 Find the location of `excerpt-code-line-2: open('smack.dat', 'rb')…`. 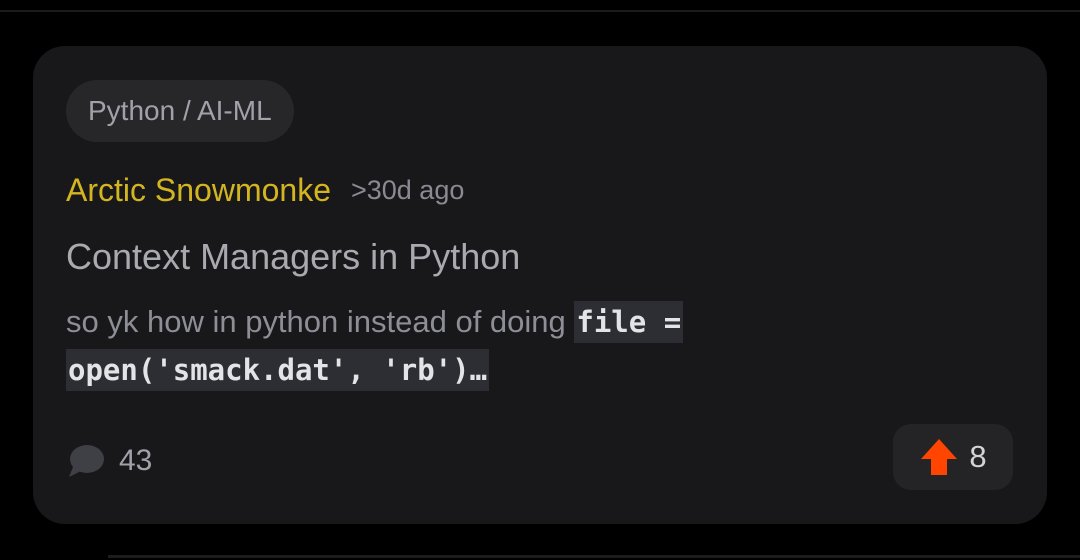

excerpt-code-line-2: open('smack.dat', 'rb')… is located at coordinates (278, 370).